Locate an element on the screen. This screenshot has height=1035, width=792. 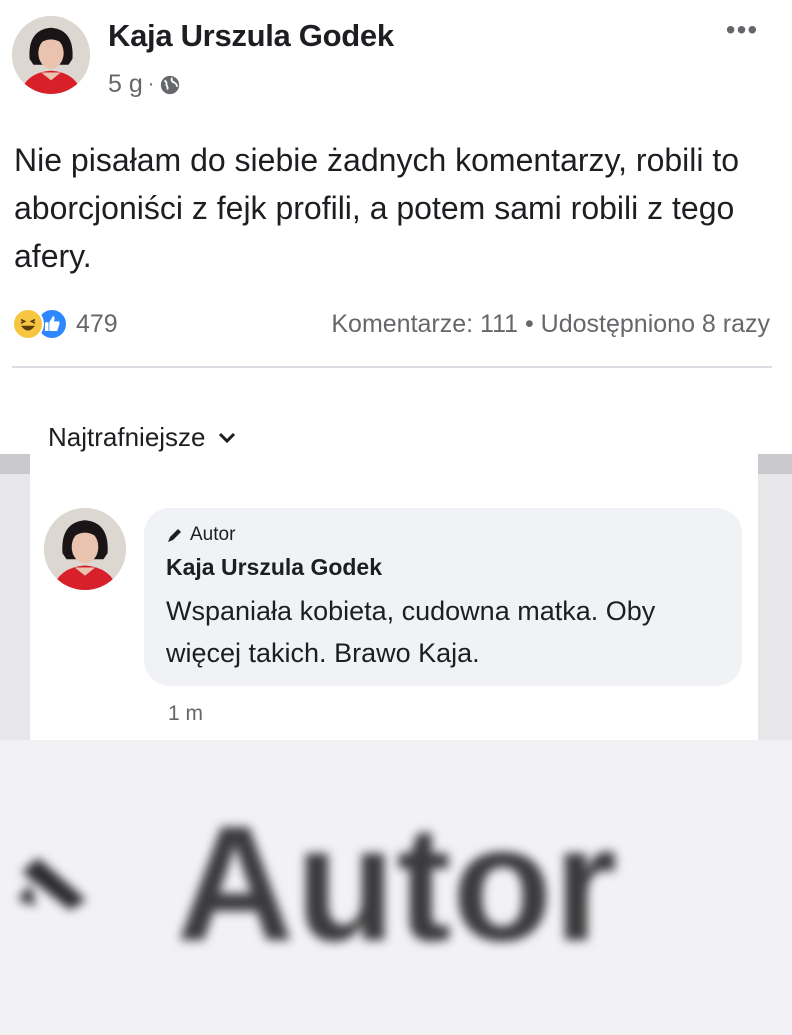
more-options-button: ••• is located at coordinates (742, 30).